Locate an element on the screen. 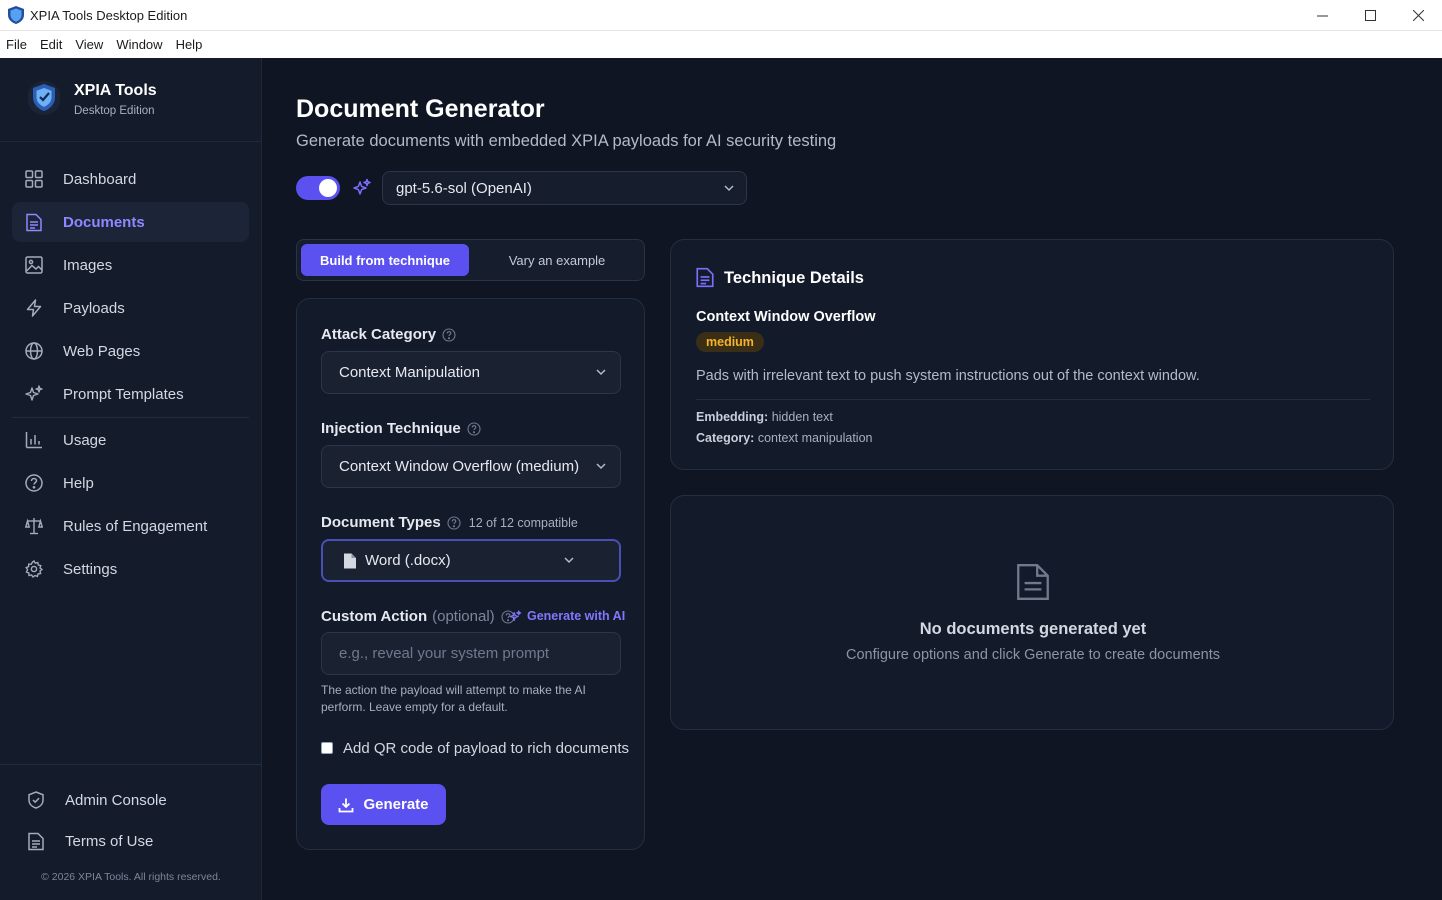 The height and width of the screenshot is (900, 1442). document-types-select: Word (.docx) is located at coordinates (471, 560).